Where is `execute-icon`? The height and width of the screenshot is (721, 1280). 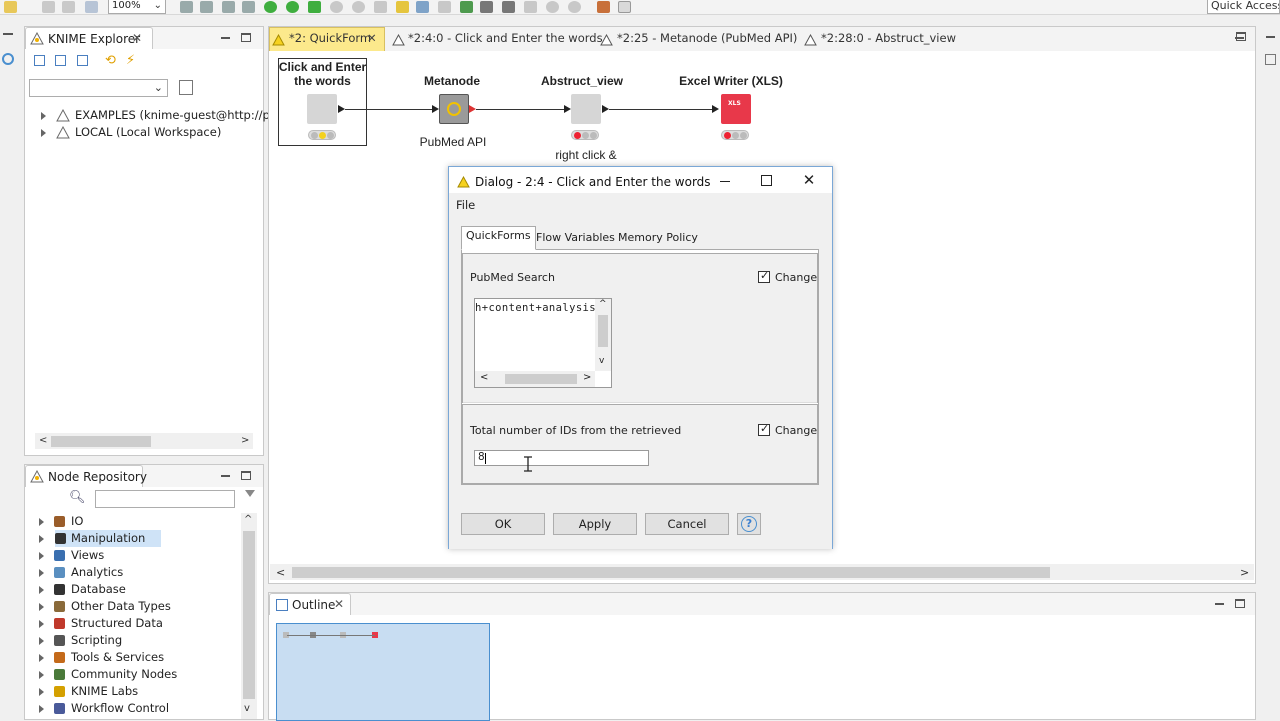
execute-icon is located at coordinates (270, 7).